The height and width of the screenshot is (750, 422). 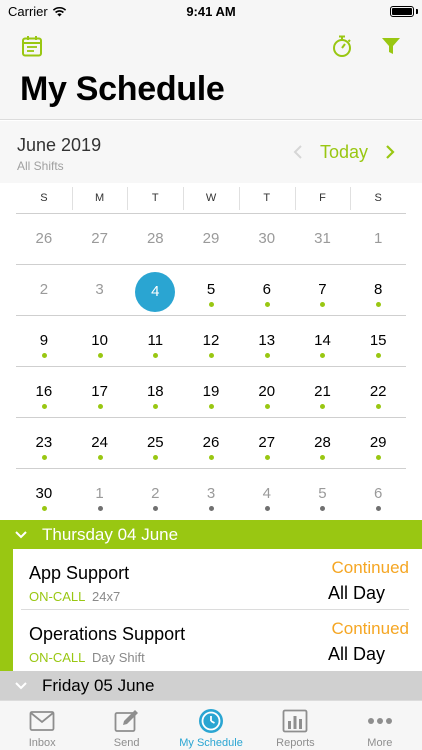 I want to click on calendar-day: 23, so click(x=44, y=443).